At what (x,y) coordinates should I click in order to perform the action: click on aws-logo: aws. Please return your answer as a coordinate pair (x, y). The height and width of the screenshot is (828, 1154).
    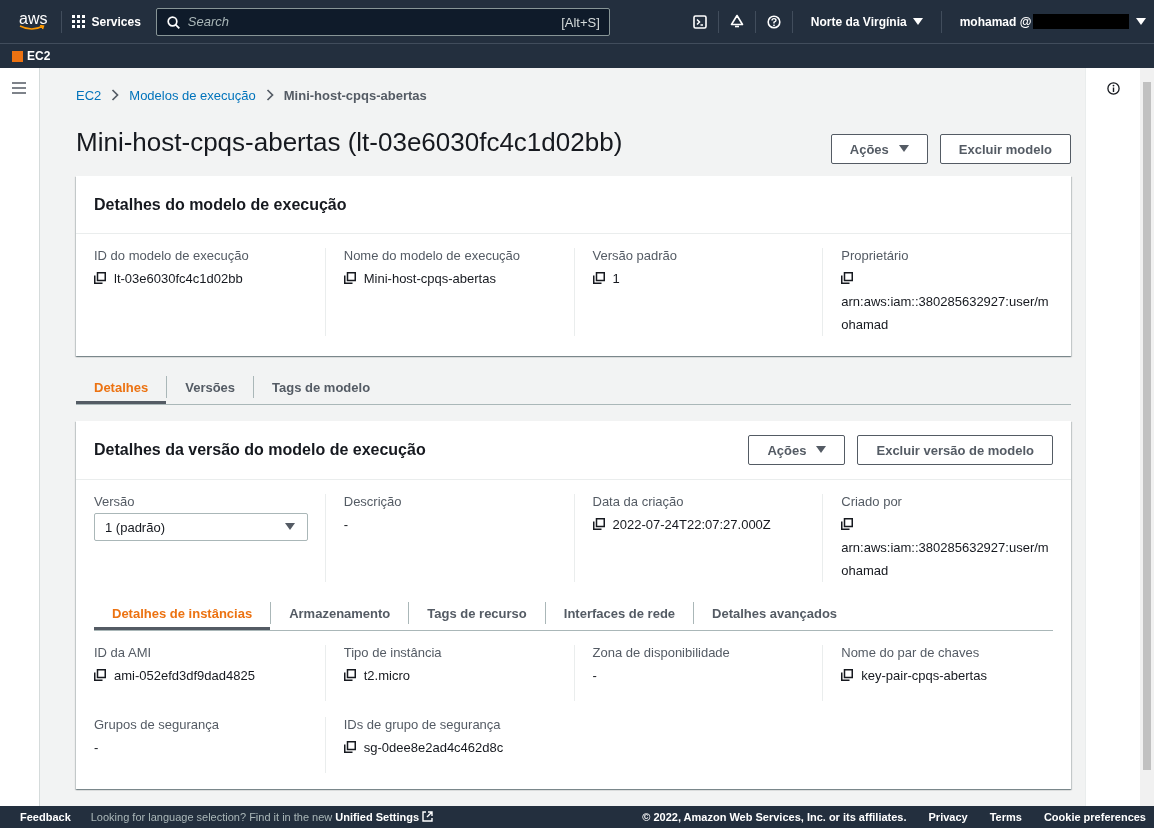
    Looking at the image, I should click on (33, 21).